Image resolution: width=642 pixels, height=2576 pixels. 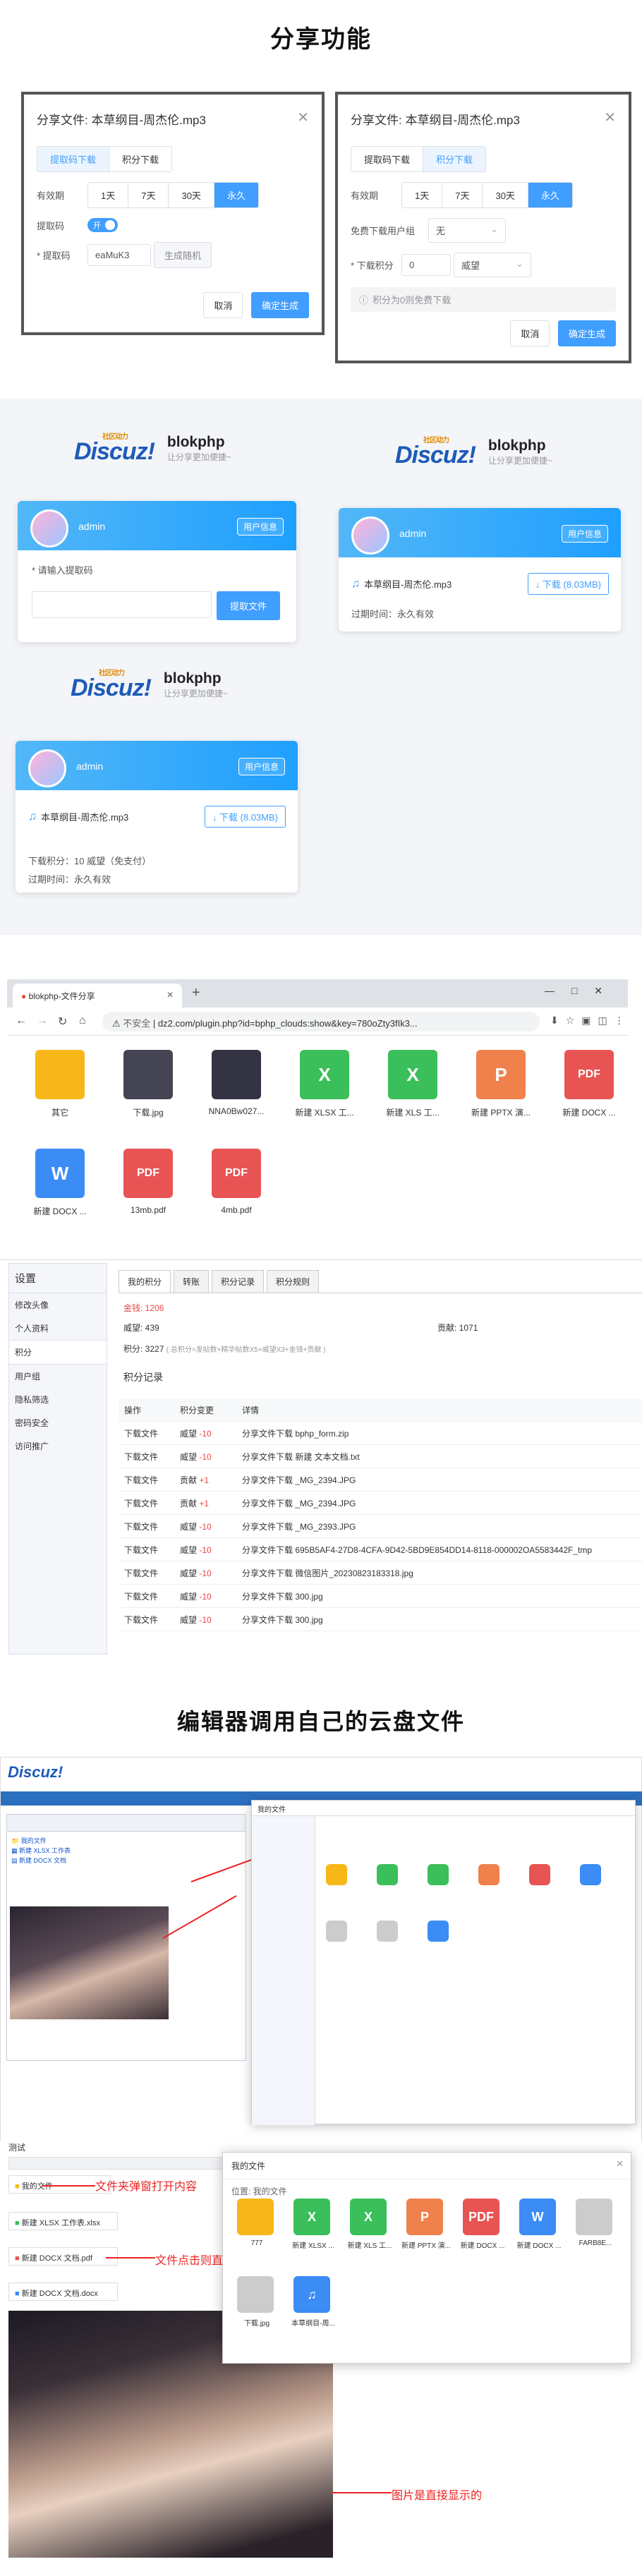 I want to click on tab-points-rules: 积分规则, so click(x=293, y=1282).